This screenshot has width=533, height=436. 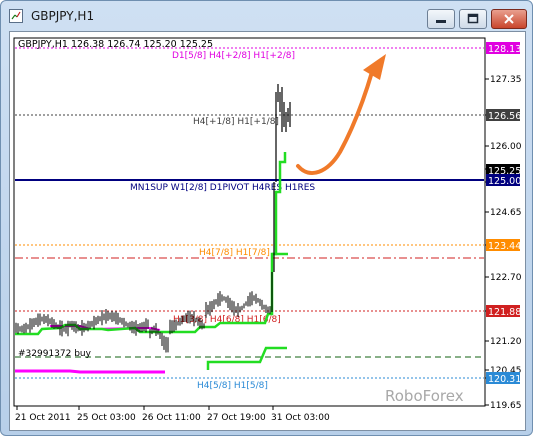 What do you see at coordinates (233, 56) in the screenshot?
I see `label-line-128-13: D1[5/8] H4[+2/8] H1[+2/8]` at bounding box center [233, 56].